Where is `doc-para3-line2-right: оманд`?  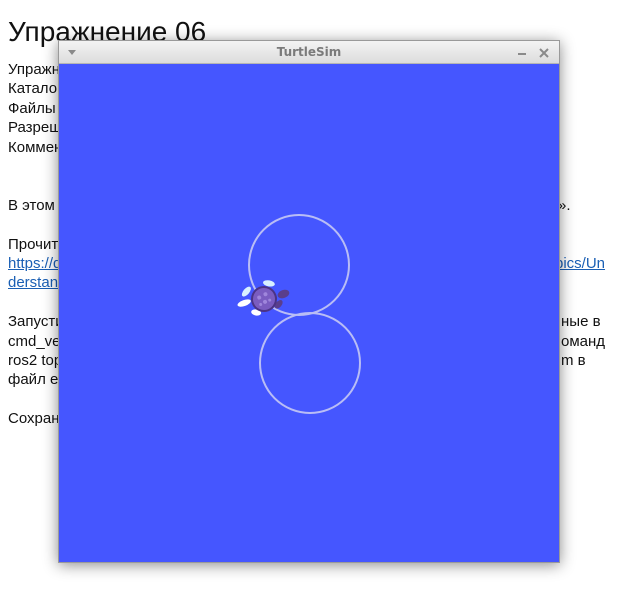 doc-para3-line2-right: оманд is located at coordinates (583, 341).